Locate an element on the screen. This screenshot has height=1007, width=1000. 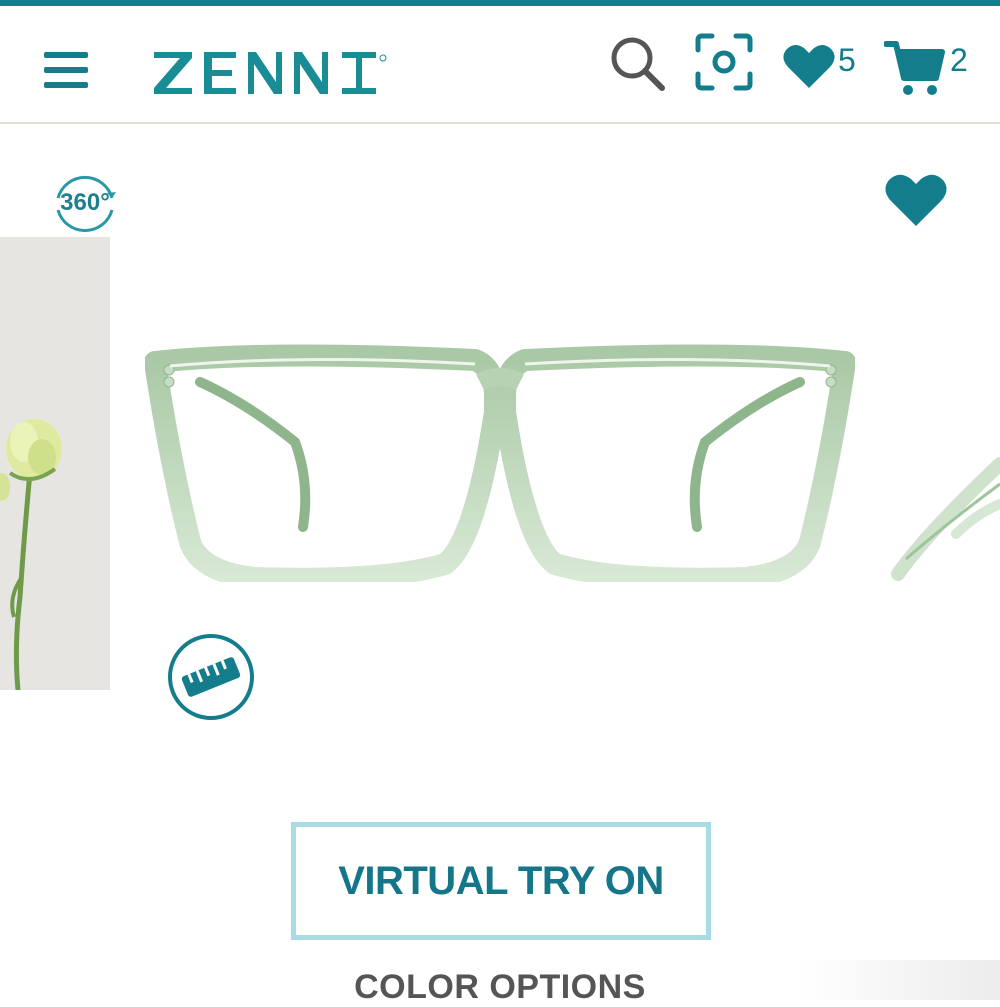
cart-icon is located at coordinates (914, 70).